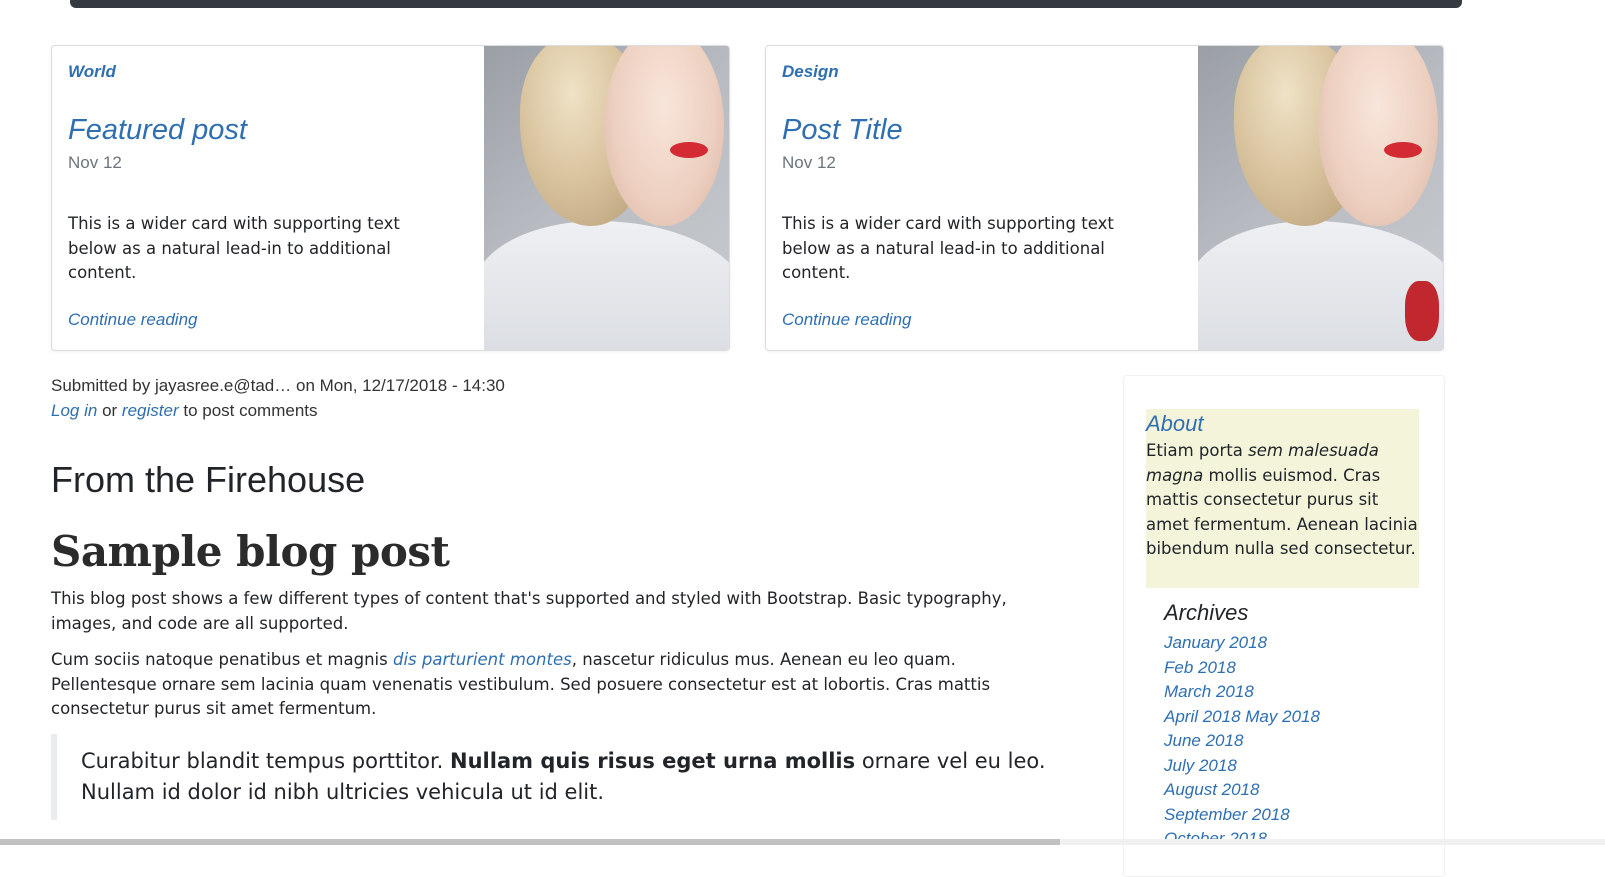 This screenshot has height=877, width=1605. I want to click on about-title: About, so click(1175, 423).